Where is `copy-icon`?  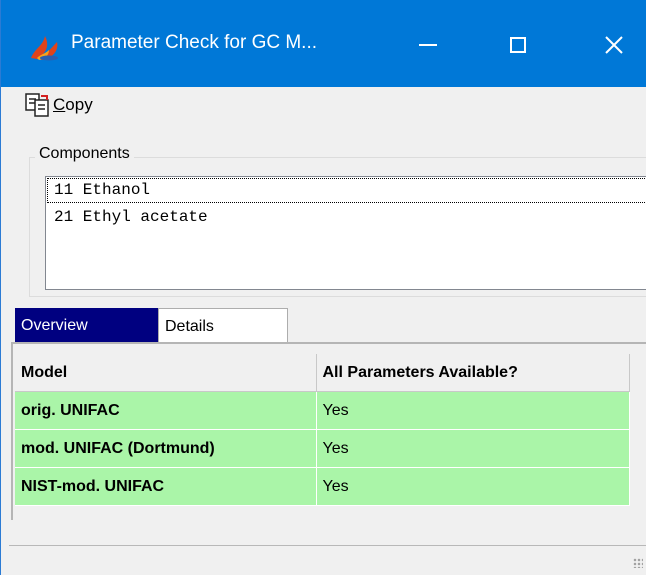
copy-icon is located at coordinates (37, 105).